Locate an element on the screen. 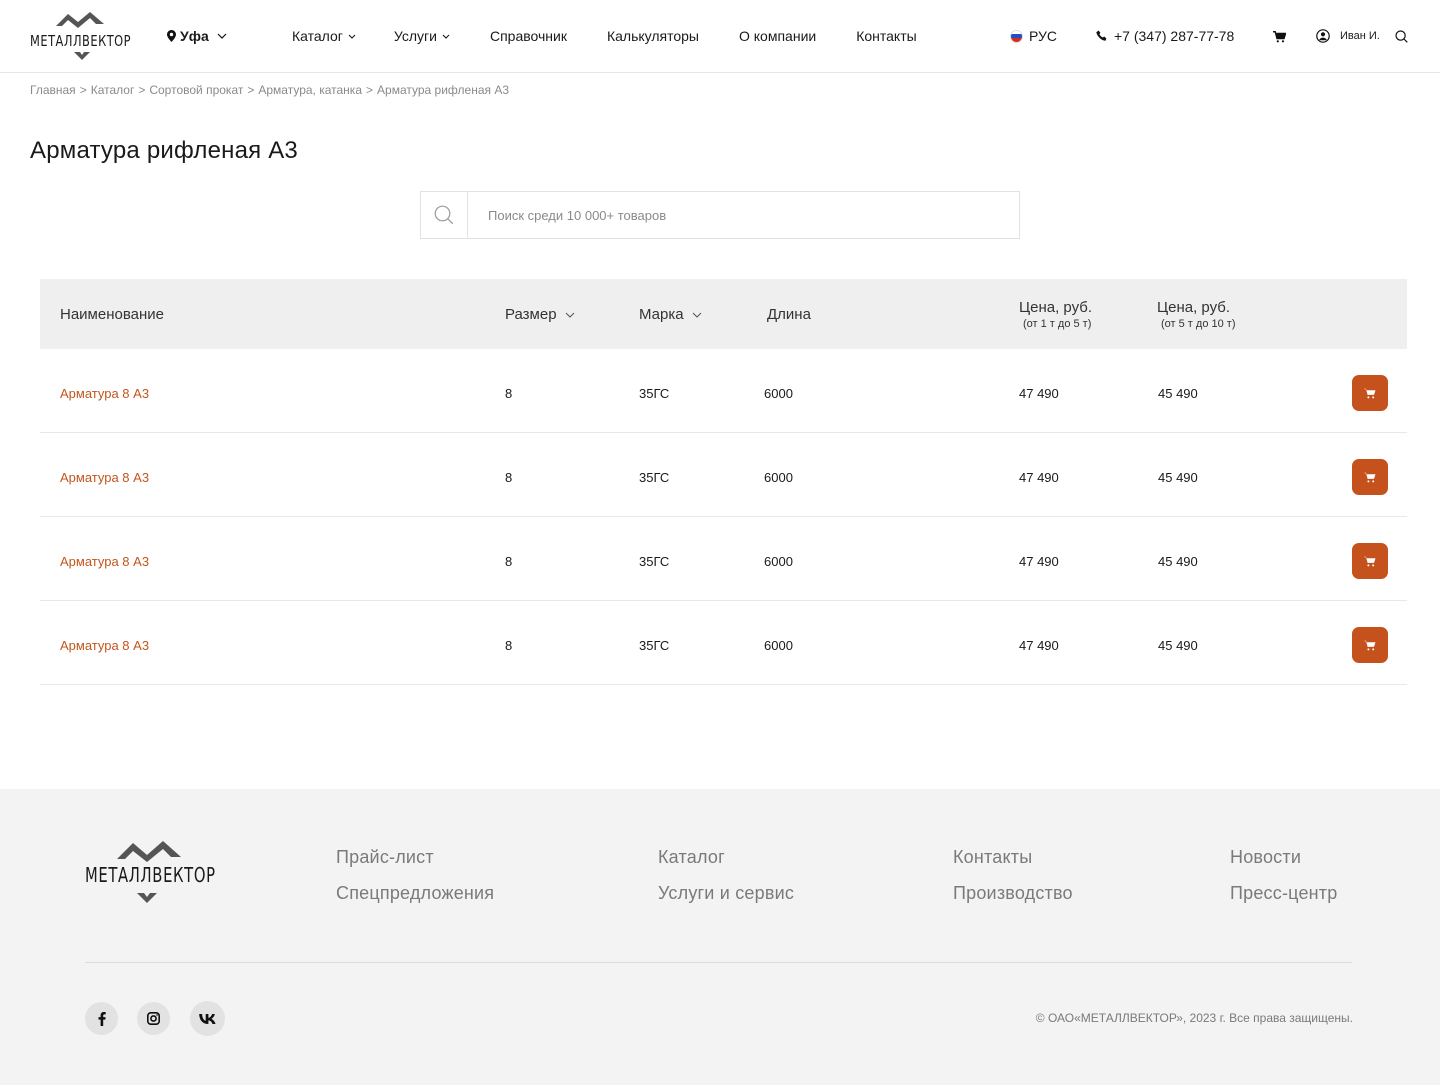 This screenshot has width=1440, height=1085. nav-item-contacts: Контакты is located at coordinates (886, 36).